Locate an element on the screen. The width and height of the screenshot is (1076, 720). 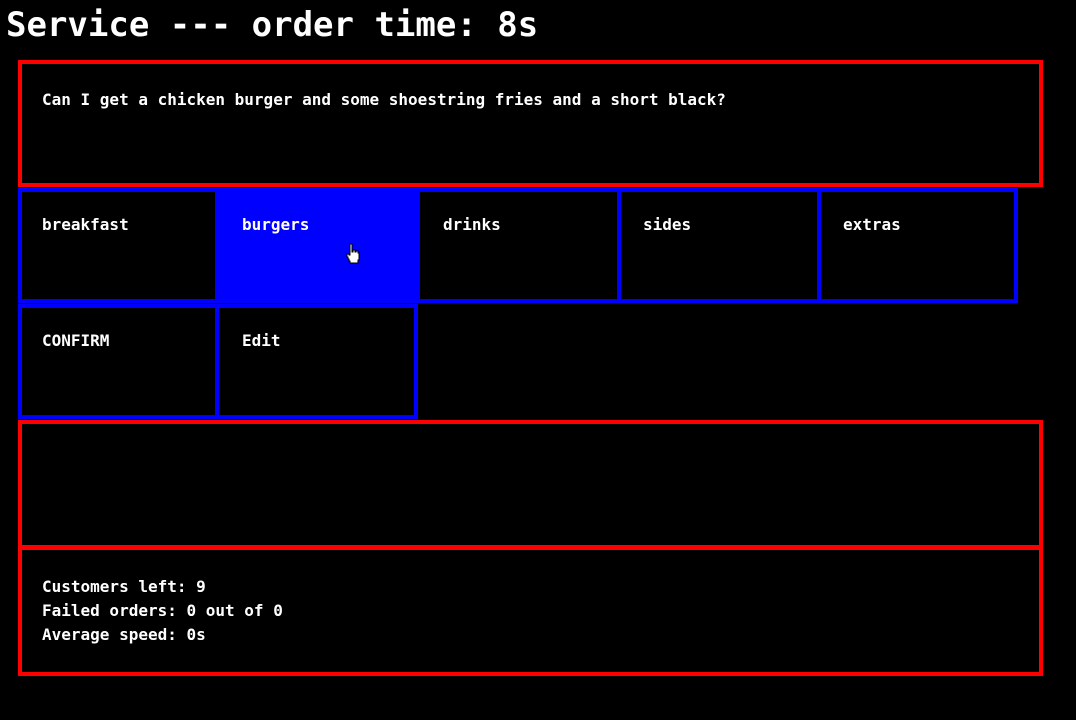
category-label: extras is located at coordinates (872, 224).